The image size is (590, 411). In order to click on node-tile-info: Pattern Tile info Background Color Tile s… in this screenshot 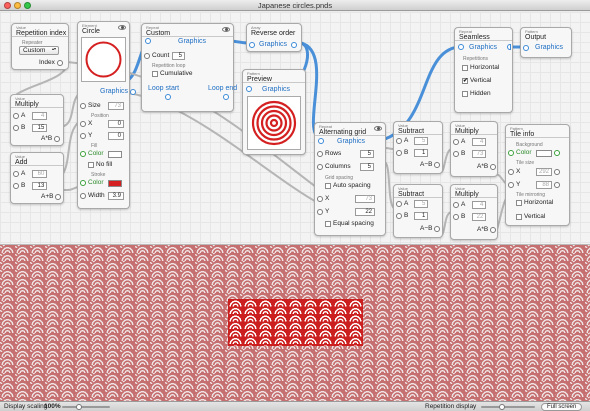, I will do `click(537, 175)`.